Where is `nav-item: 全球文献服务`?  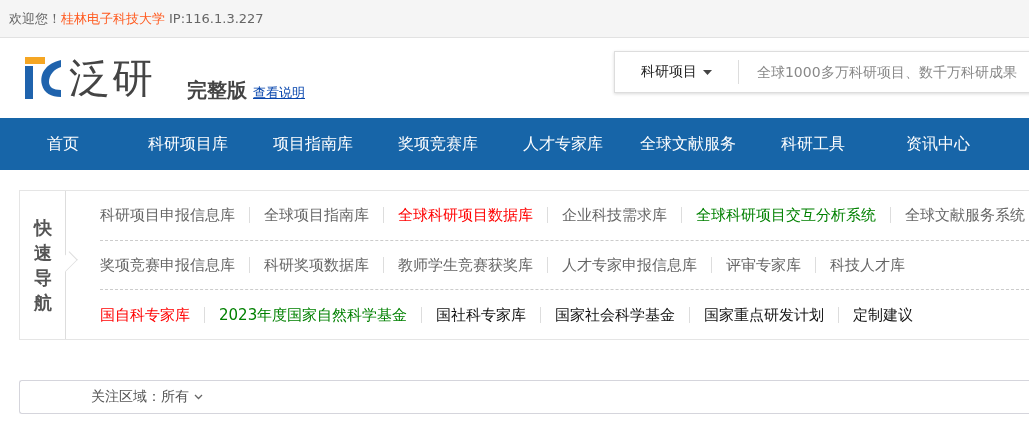
nav-item: 全球文献服务 is located at coordinates (687, 144).